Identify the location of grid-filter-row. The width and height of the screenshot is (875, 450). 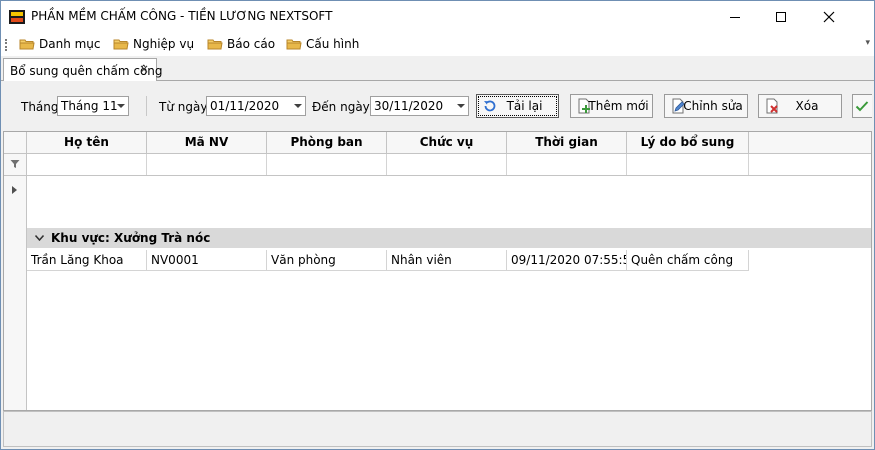
(437, 165).